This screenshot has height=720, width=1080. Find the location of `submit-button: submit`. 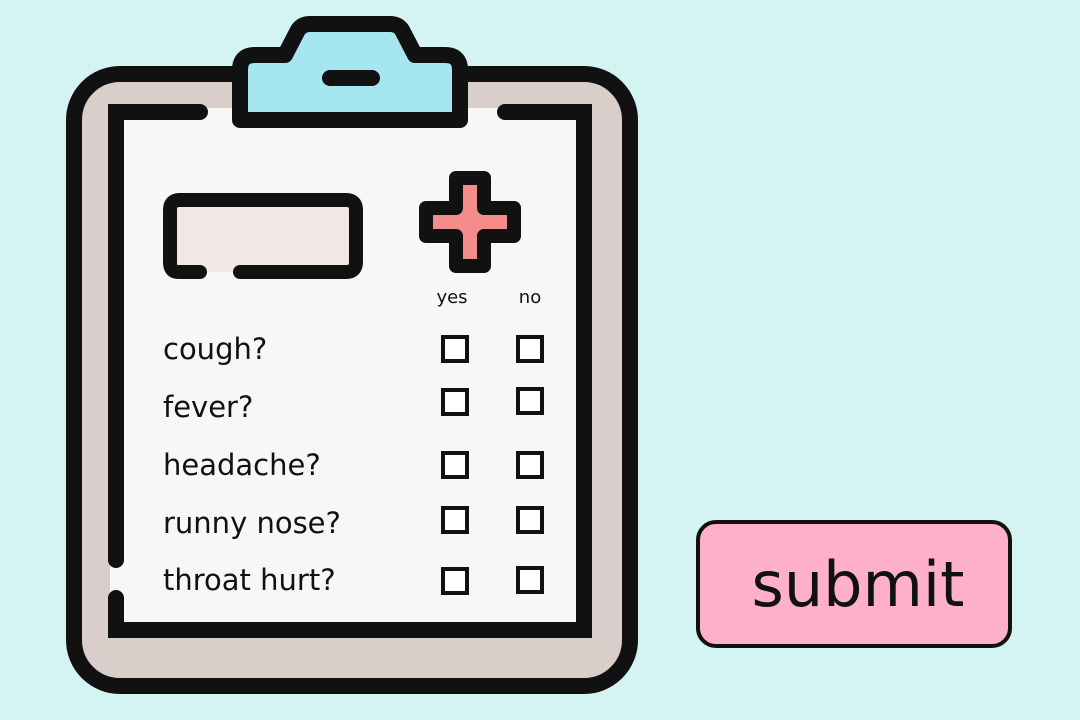

submit-button: submit is located at coordinates (854, 584).